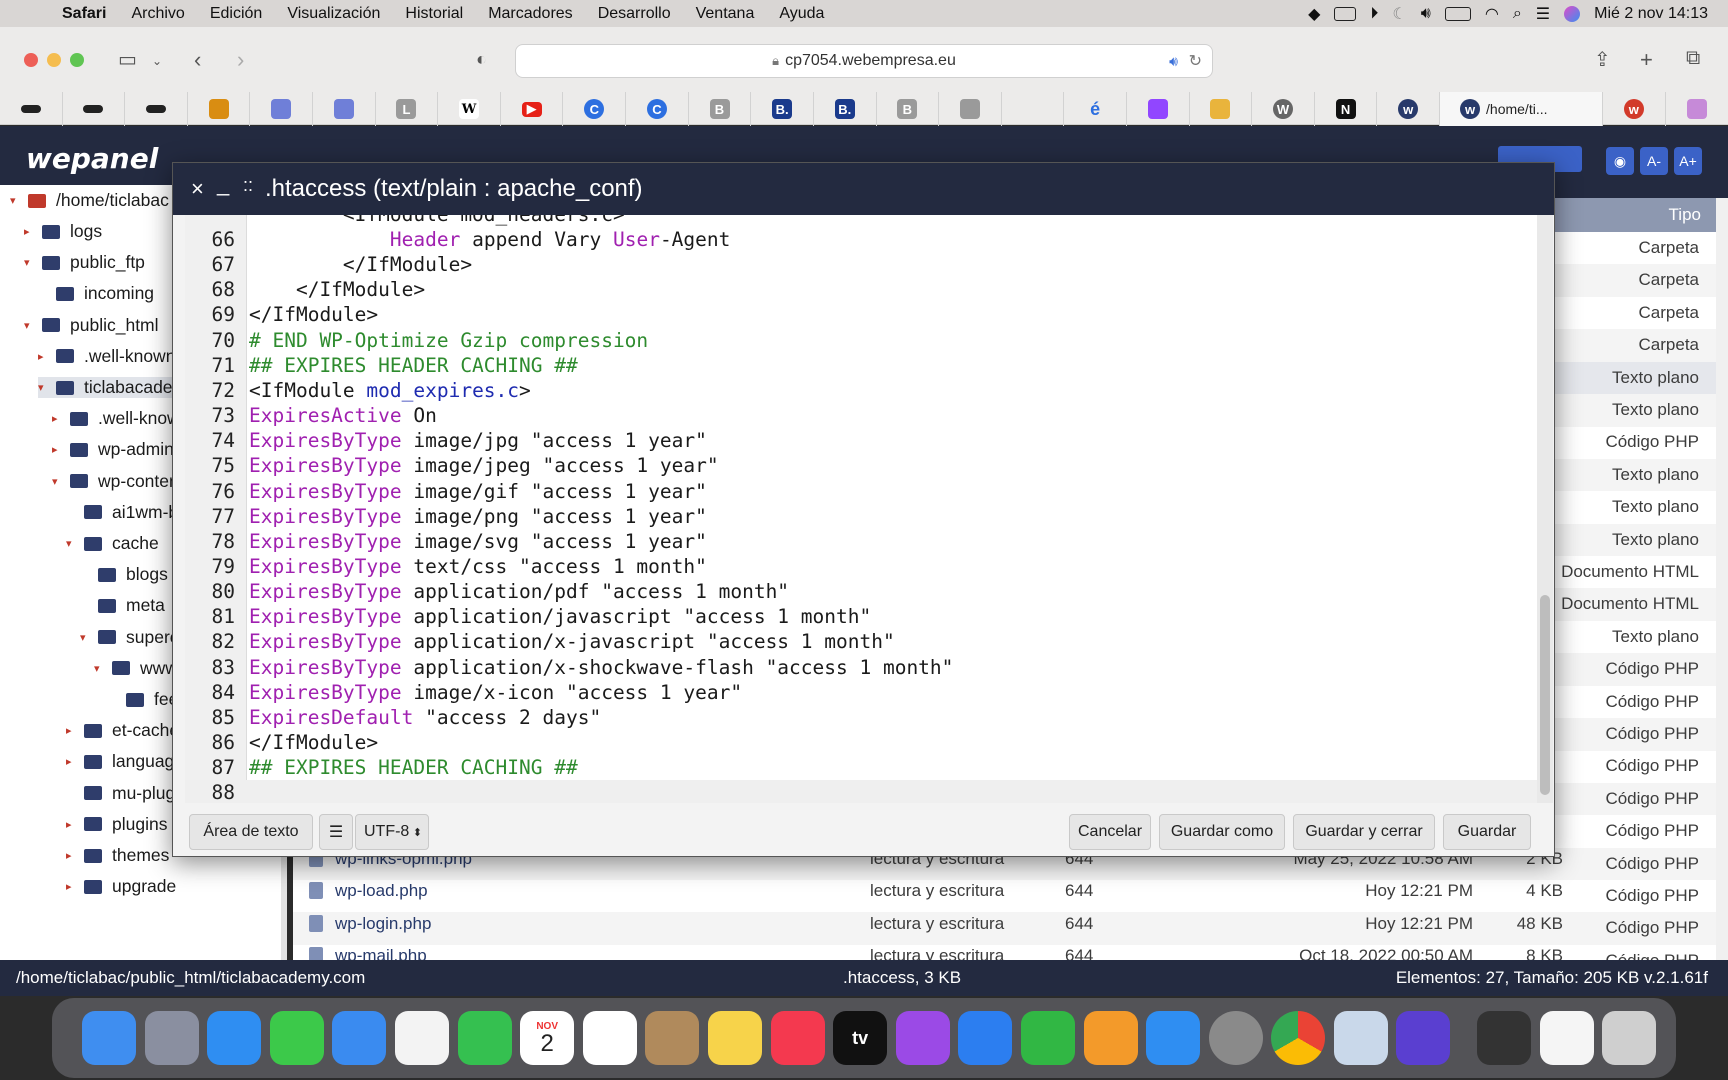 This screenshot has height=1080, width=1728. Describe the element at coordinates (121, 886) in the screenshot. I see `tree-folder-item: ▸ upgrade` at that location.